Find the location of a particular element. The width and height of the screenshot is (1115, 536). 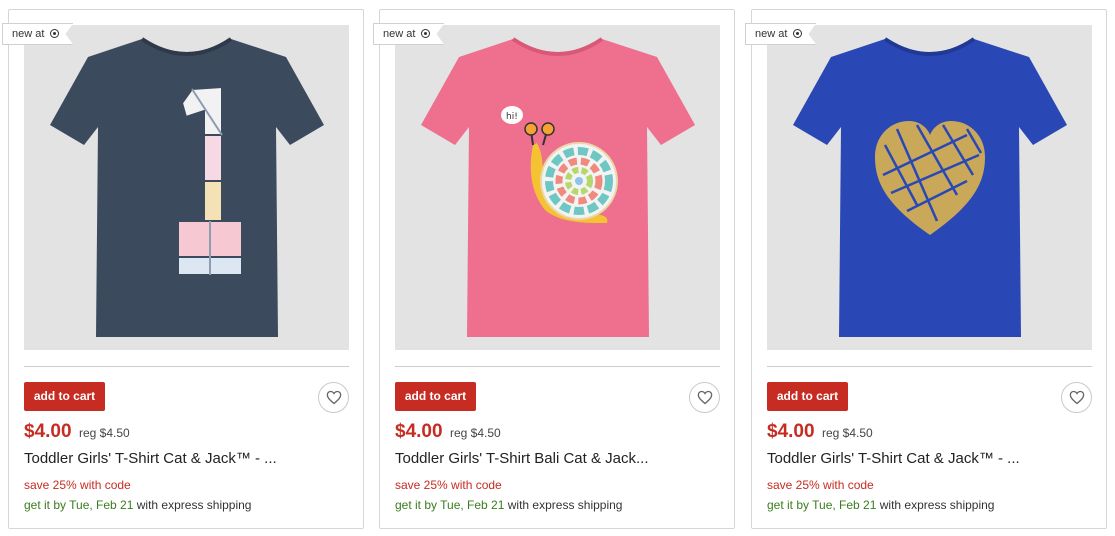

tshirt-image: hi! is located at coordinates (558, 187).